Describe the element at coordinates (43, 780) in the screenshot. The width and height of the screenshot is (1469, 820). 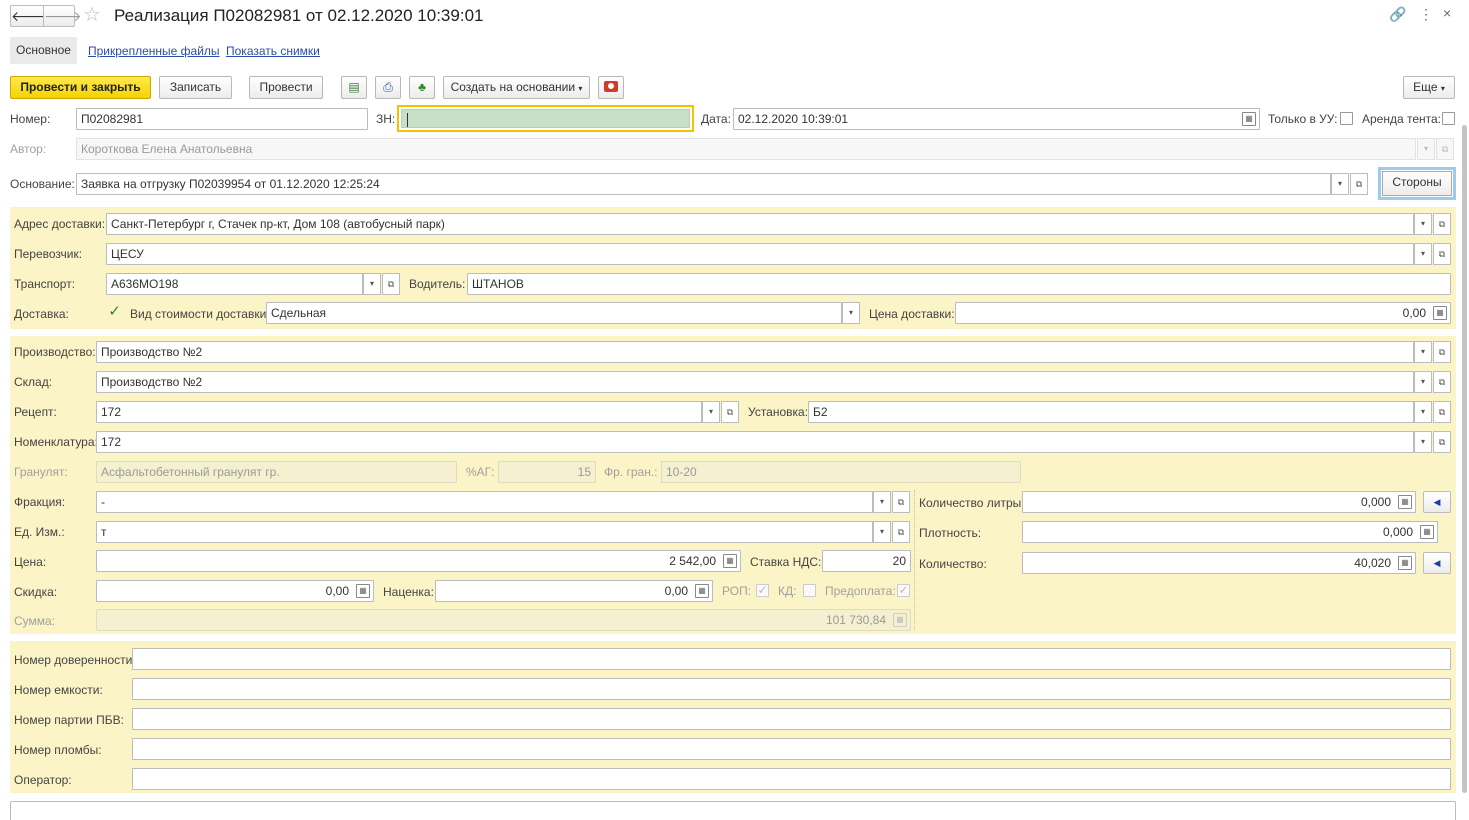
I see `operator-label: Оператор:` at that location.